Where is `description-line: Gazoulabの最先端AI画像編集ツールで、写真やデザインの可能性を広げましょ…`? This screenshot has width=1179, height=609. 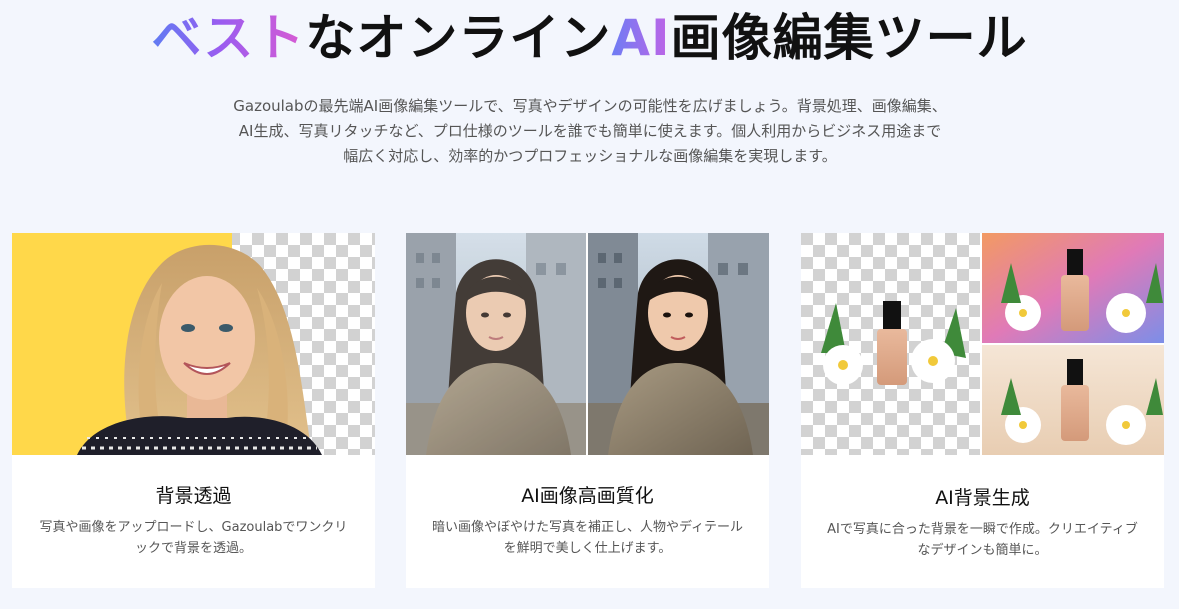
description-line: Gazoulabの最先端AI画像編集ツールで、写真やデザインの可能性を広げましょ… is located at coordinates (590, 106).